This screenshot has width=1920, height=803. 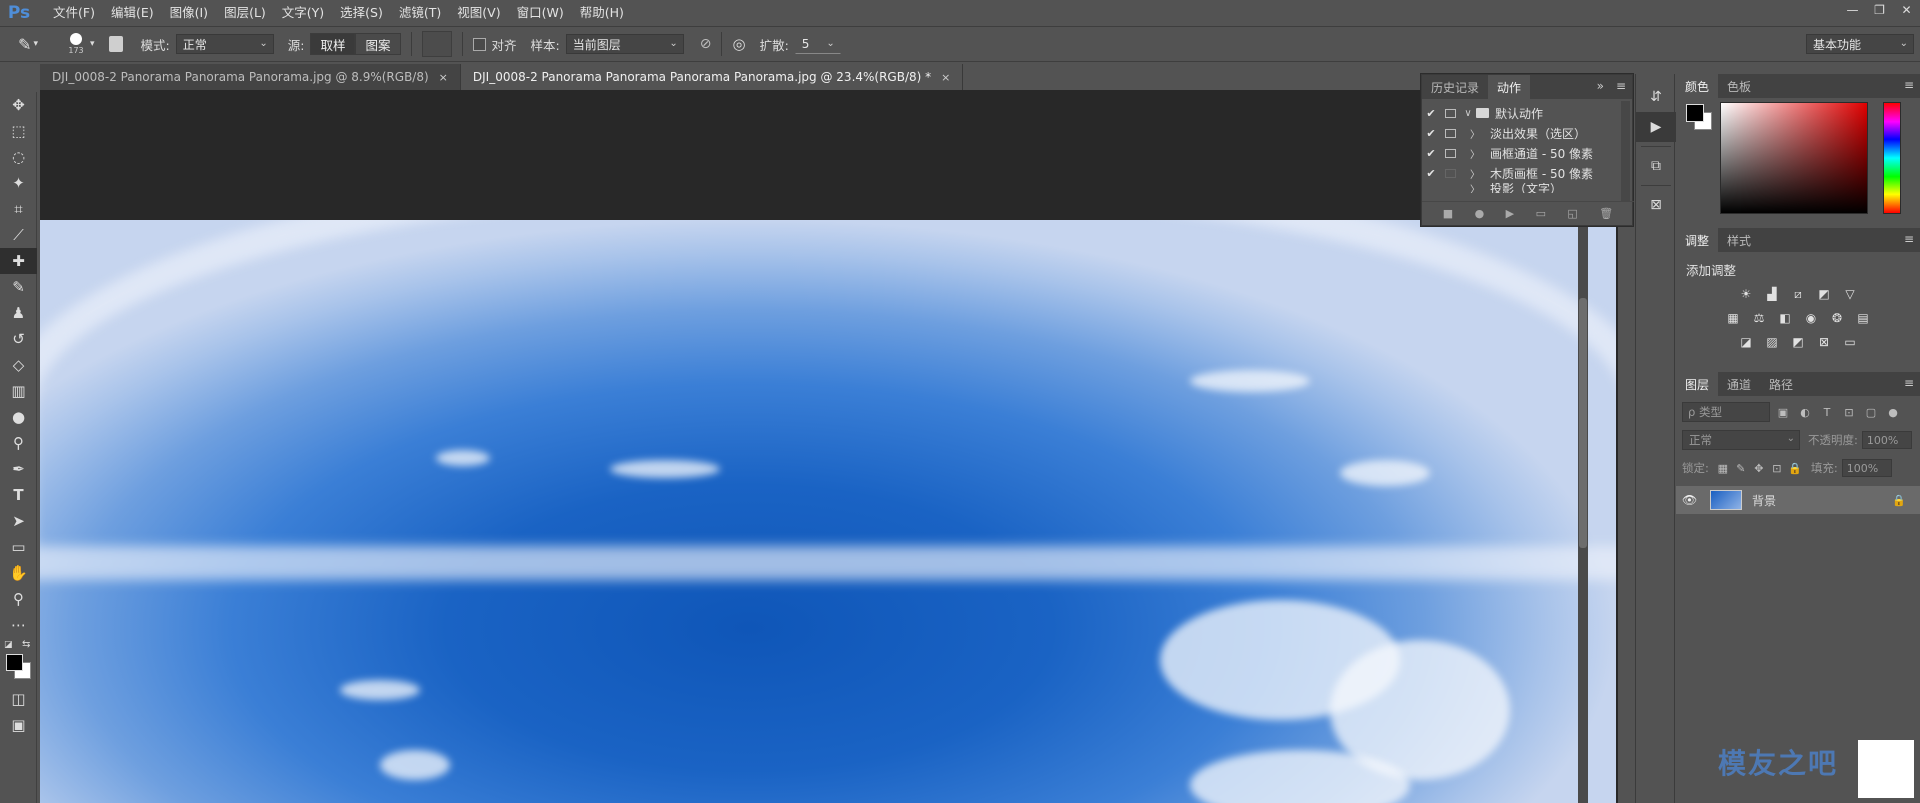 What do you see at coordinates (18, 157) in the screenshot?
I see `lasso-tool-icon: ◌` at bounding box center [18, 157].